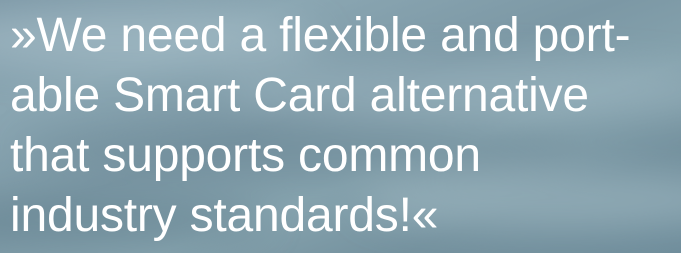  What do you see at coordinates (245, 155) in the screenshot?
I see `quote-line: that supports common` at bounding box center [245, 155].